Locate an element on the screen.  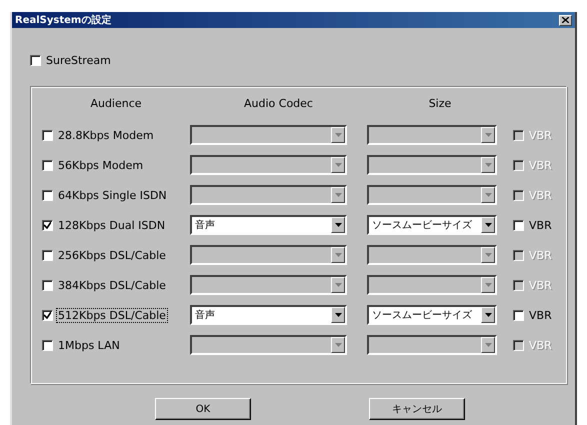
audience-label: 512Kbps DSL/Cable is located at coordinates (112, 315).